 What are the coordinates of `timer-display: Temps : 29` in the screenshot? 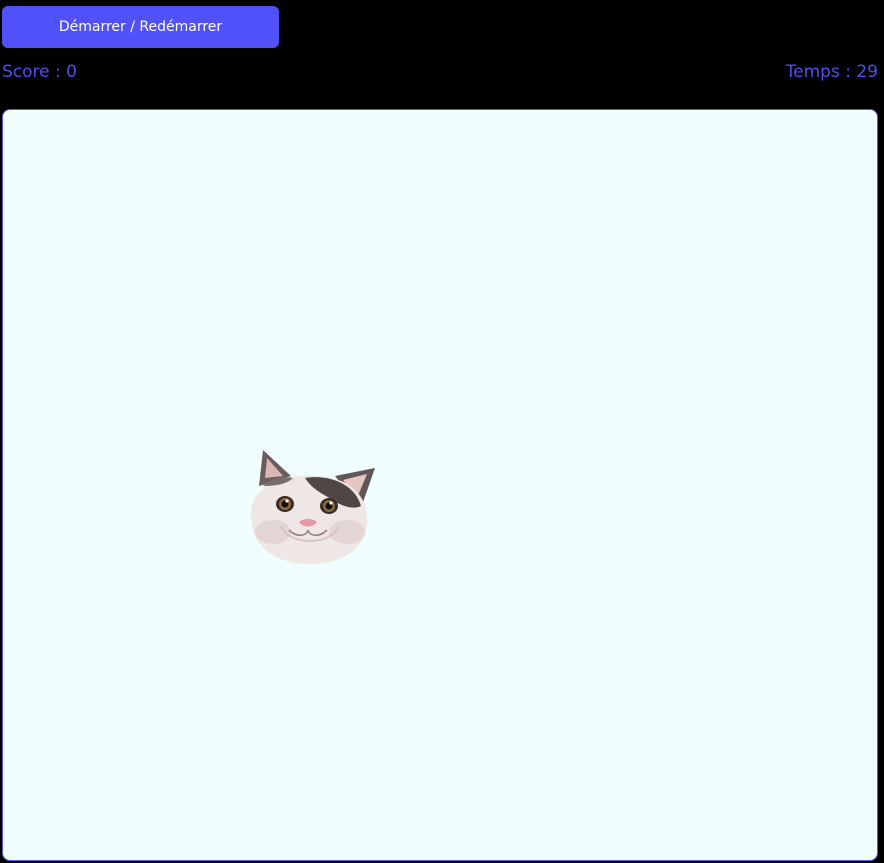 It's located at (831, 72).